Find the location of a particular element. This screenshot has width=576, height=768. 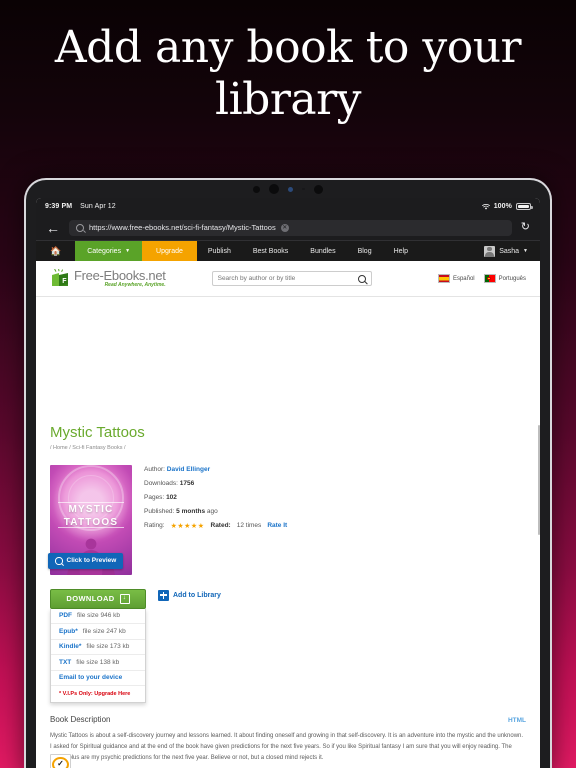

language-label: Português is located at coordinates (512, 278).